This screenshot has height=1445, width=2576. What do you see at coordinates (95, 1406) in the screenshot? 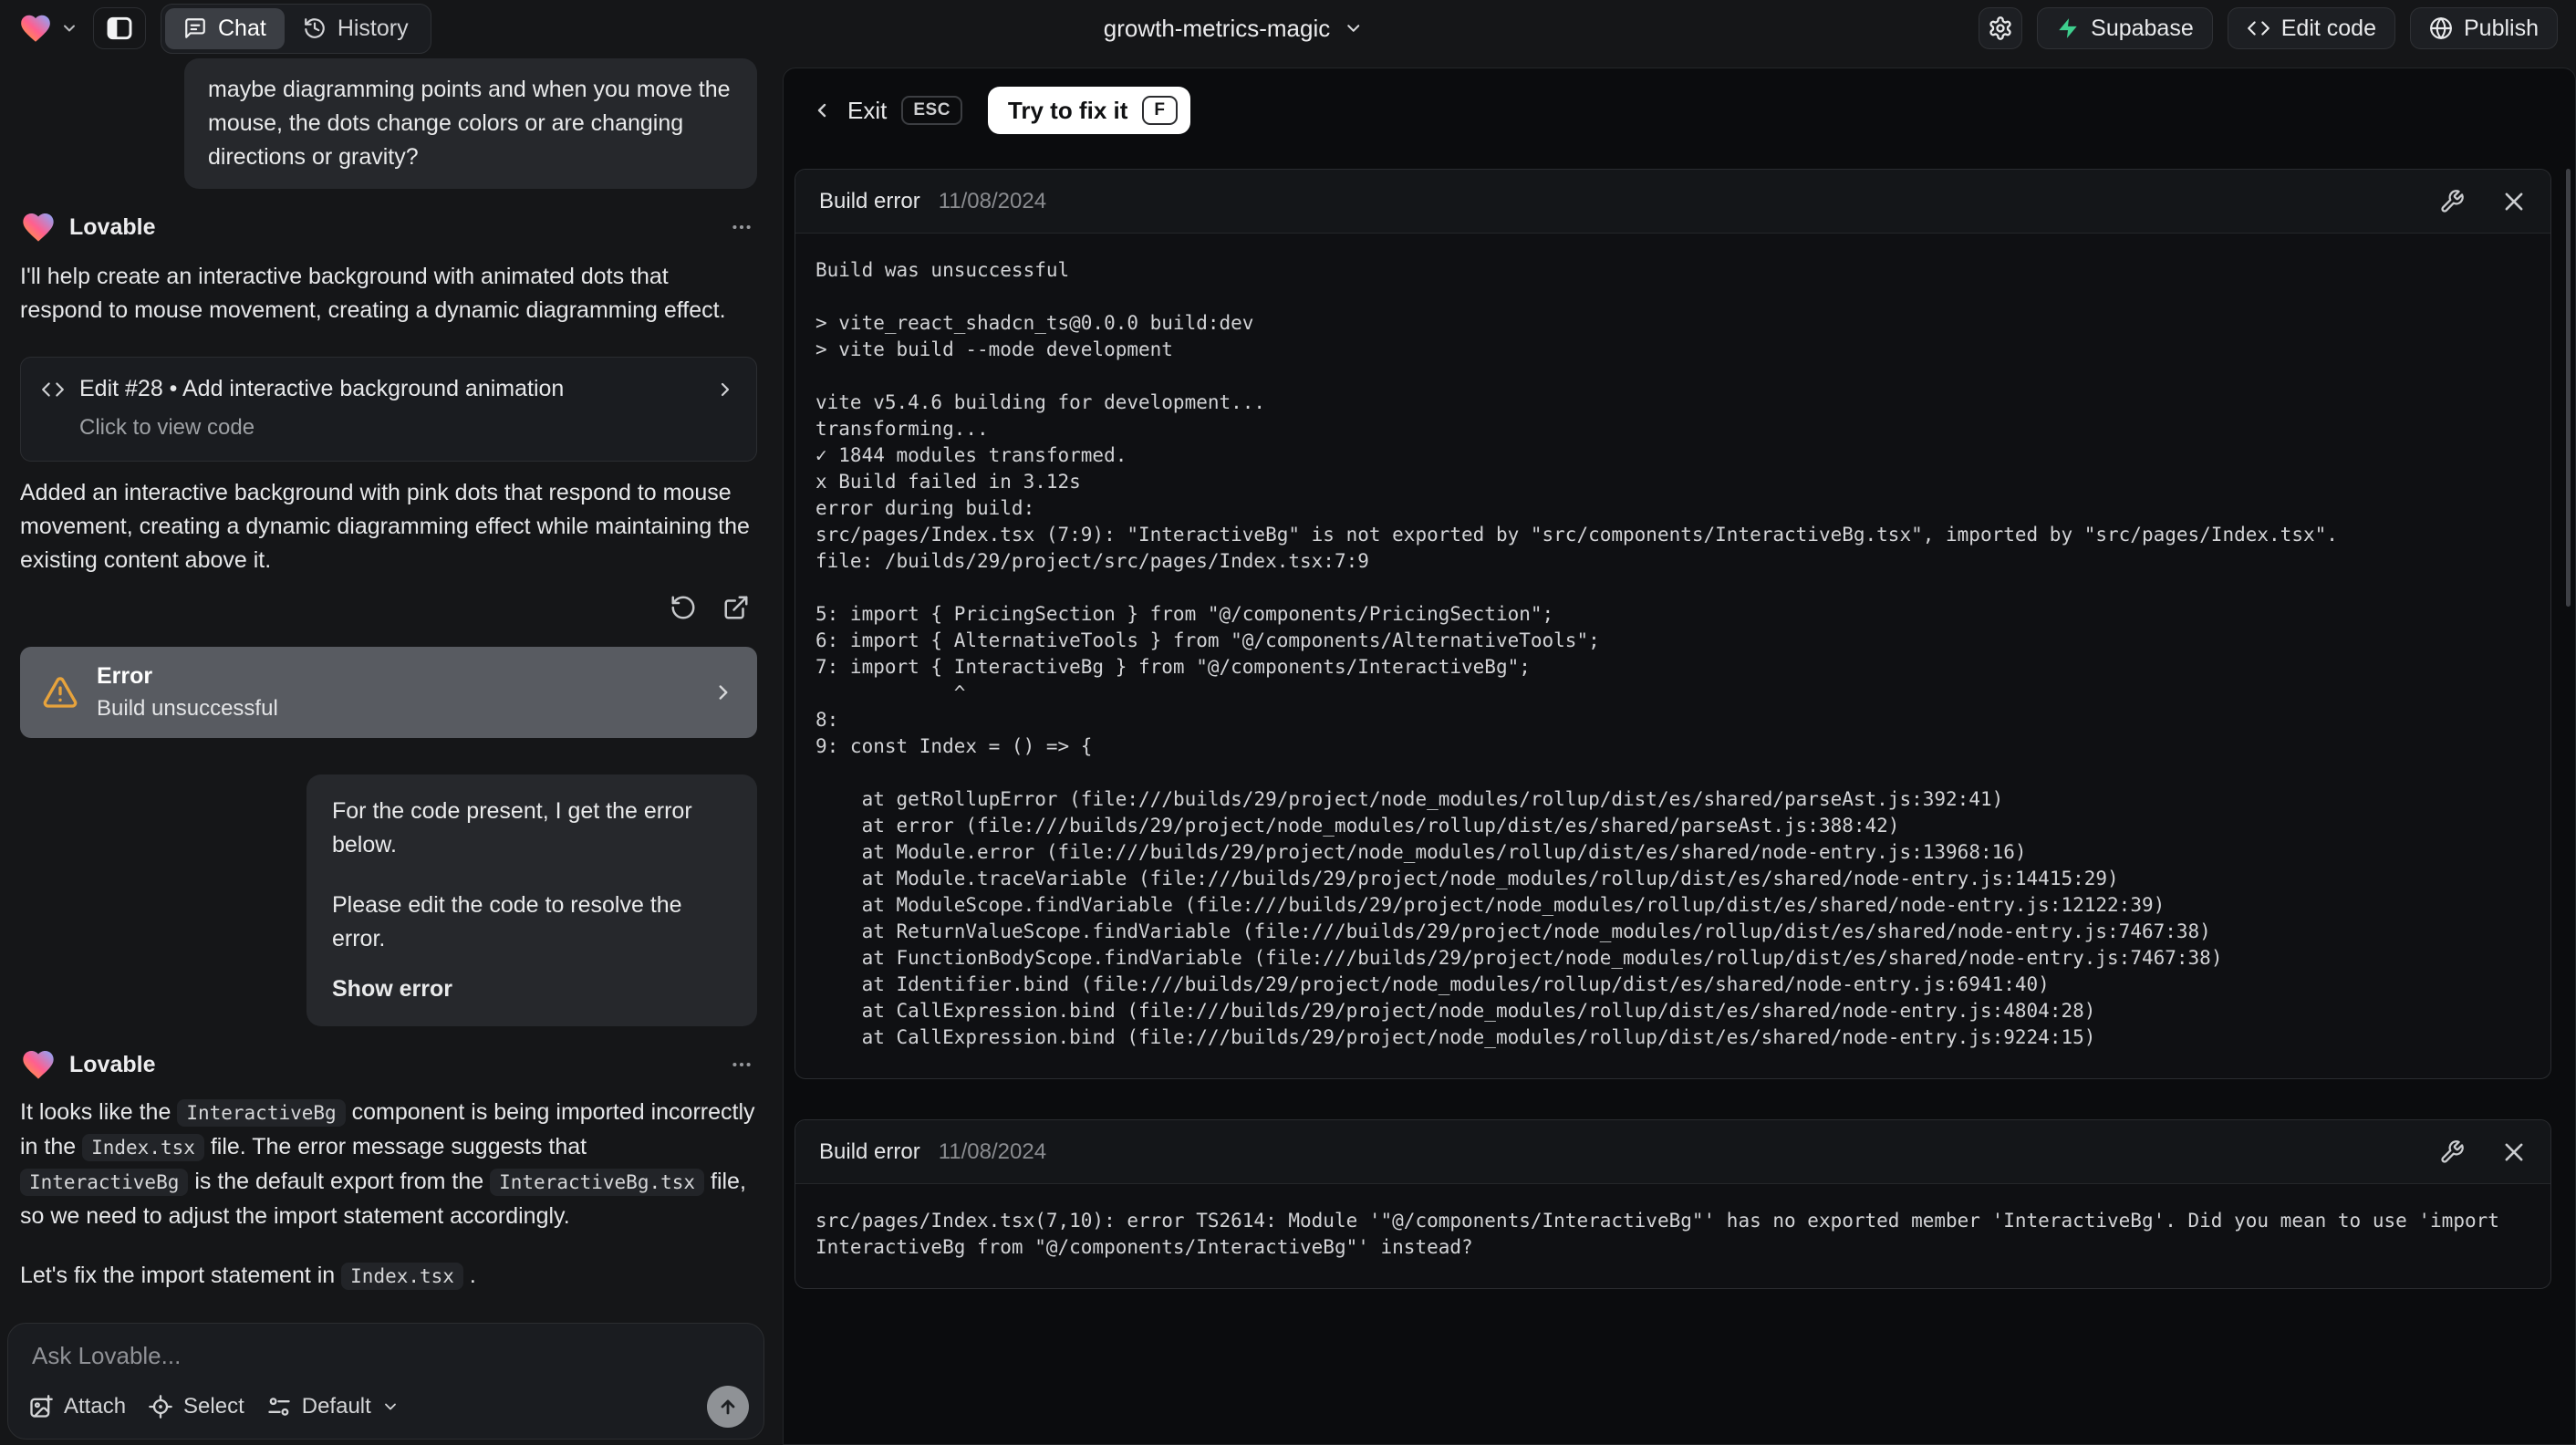
I see `attach-label: Attach` at bounding box center [95, 1406].